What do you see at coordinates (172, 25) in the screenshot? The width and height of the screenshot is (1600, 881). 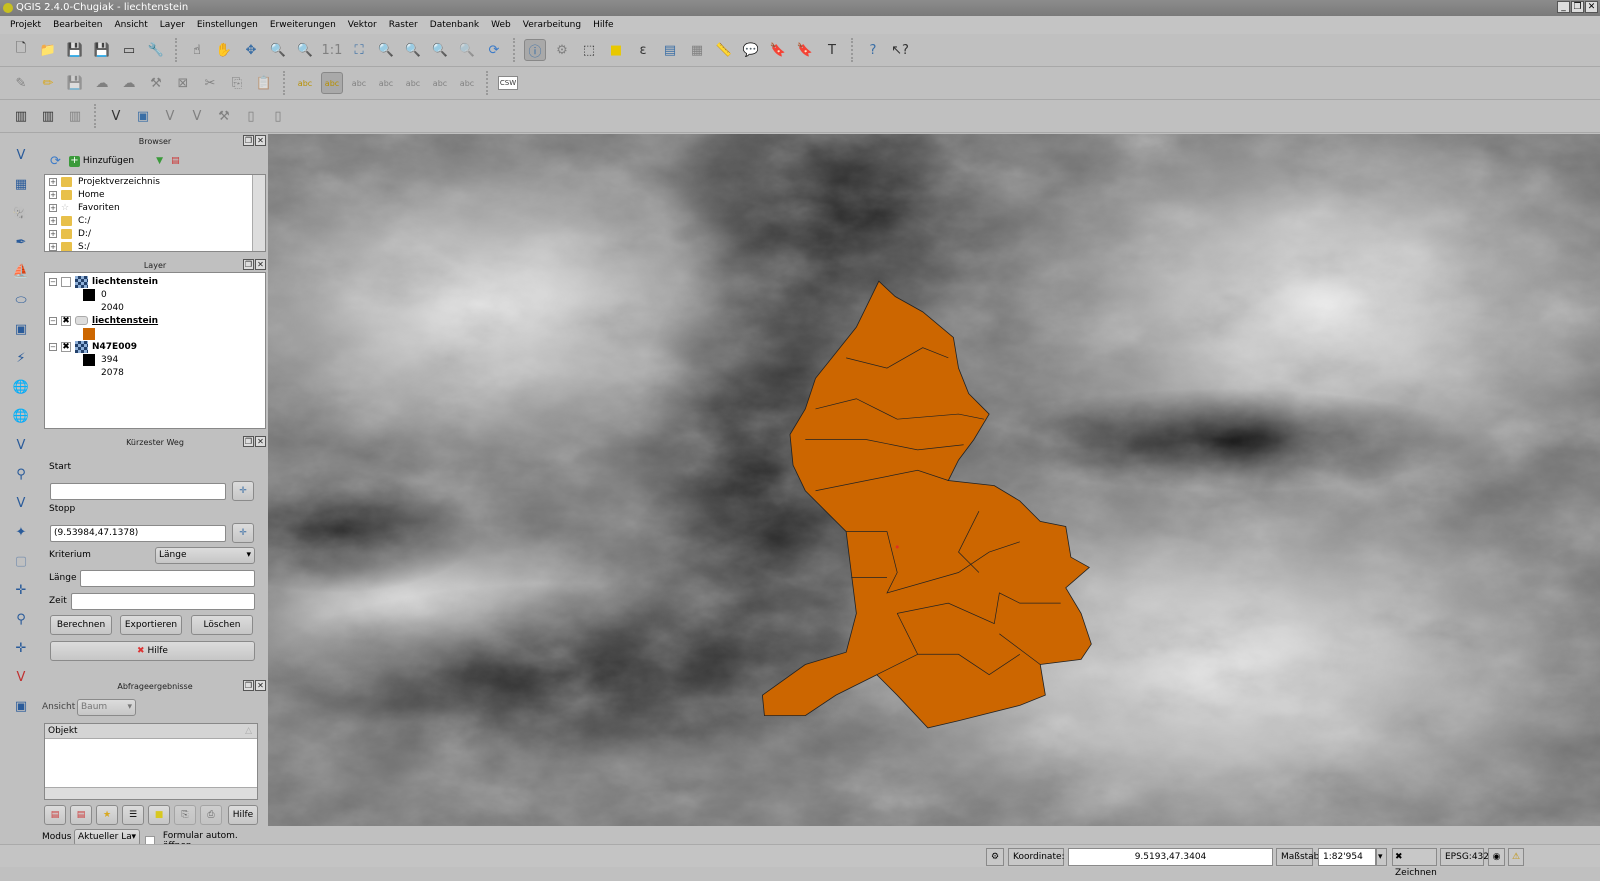 I see `menu-layer: Layer` at bounding box center [172, 25].